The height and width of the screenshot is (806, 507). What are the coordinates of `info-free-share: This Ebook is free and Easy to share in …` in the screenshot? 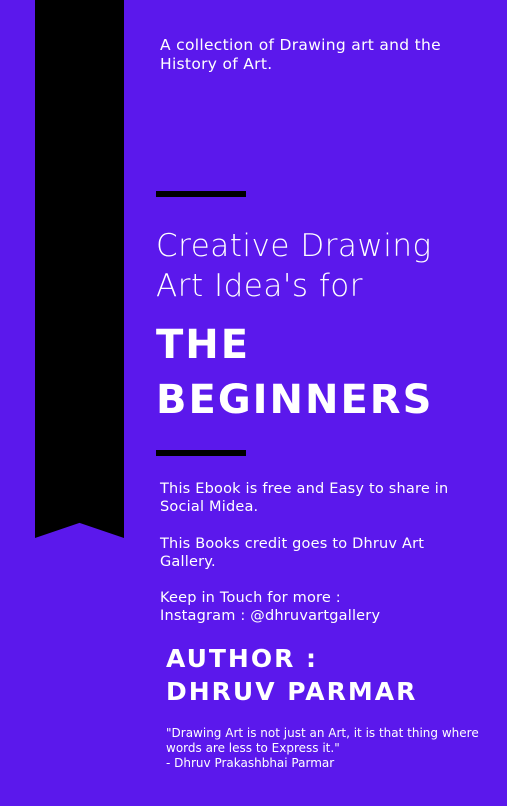 It's located at (304, 498).